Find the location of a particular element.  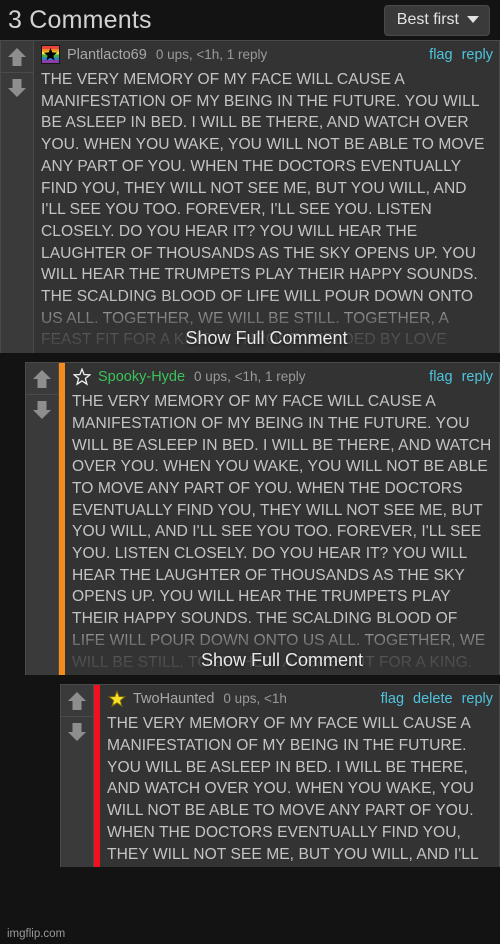

star-outline-avatar is located at coordinates (81, 376).